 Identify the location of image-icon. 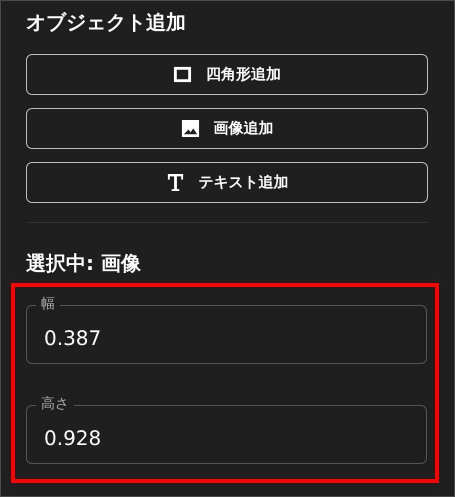
(190, 128).